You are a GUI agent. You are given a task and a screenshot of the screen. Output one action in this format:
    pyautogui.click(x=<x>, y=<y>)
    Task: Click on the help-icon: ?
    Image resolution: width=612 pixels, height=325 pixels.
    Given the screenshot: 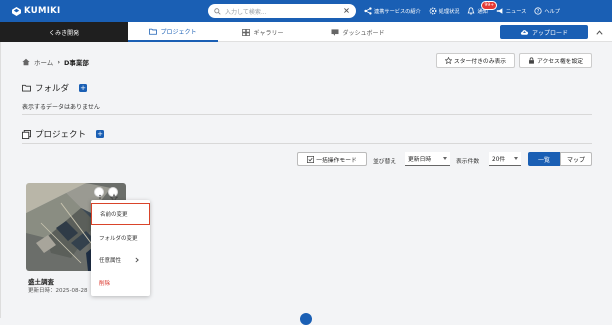 What is the action you would take?
    pyautogui.click(x=538, y=11)
    